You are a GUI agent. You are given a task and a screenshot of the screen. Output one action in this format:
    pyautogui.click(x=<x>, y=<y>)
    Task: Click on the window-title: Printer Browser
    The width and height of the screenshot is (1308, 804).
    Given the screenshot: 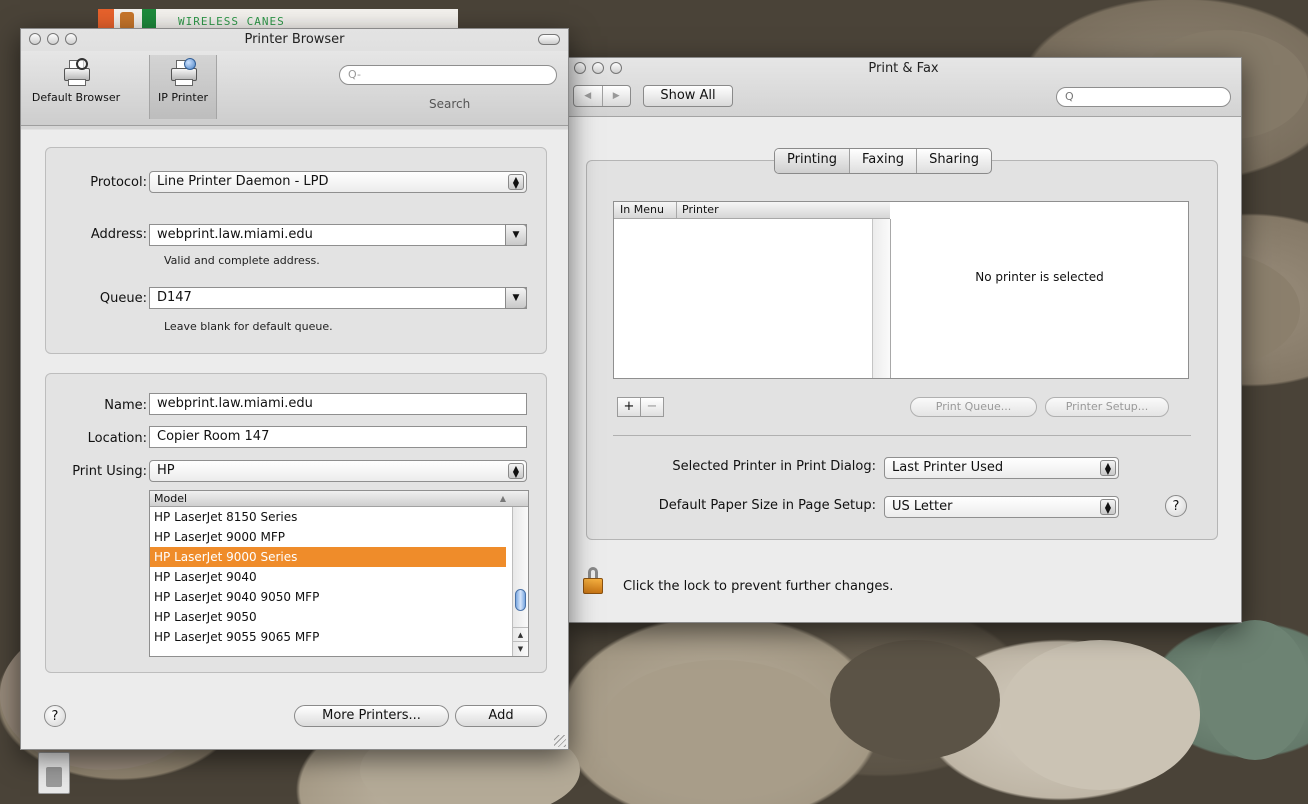 What is the action you would take?
    pyautogui.click(x=294, y=39)
    